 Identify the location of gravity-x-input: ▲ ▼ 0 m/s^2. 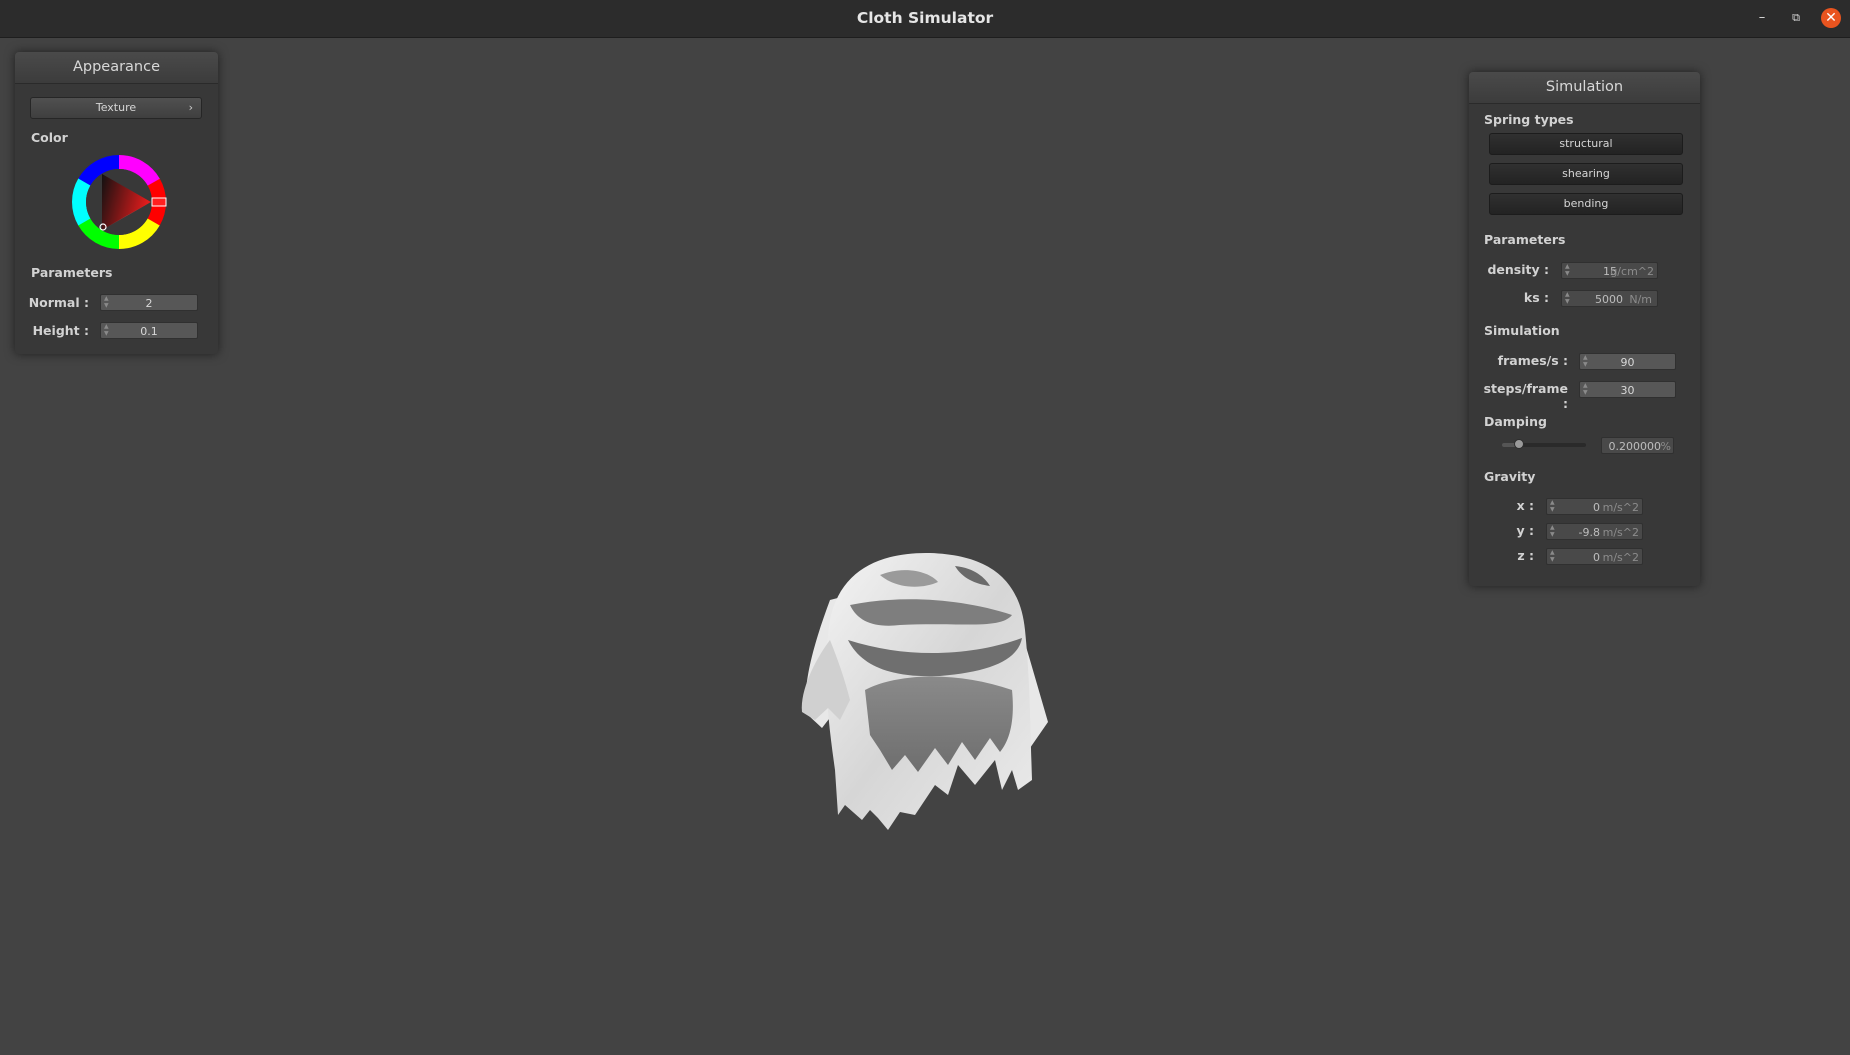
(1594, 506).